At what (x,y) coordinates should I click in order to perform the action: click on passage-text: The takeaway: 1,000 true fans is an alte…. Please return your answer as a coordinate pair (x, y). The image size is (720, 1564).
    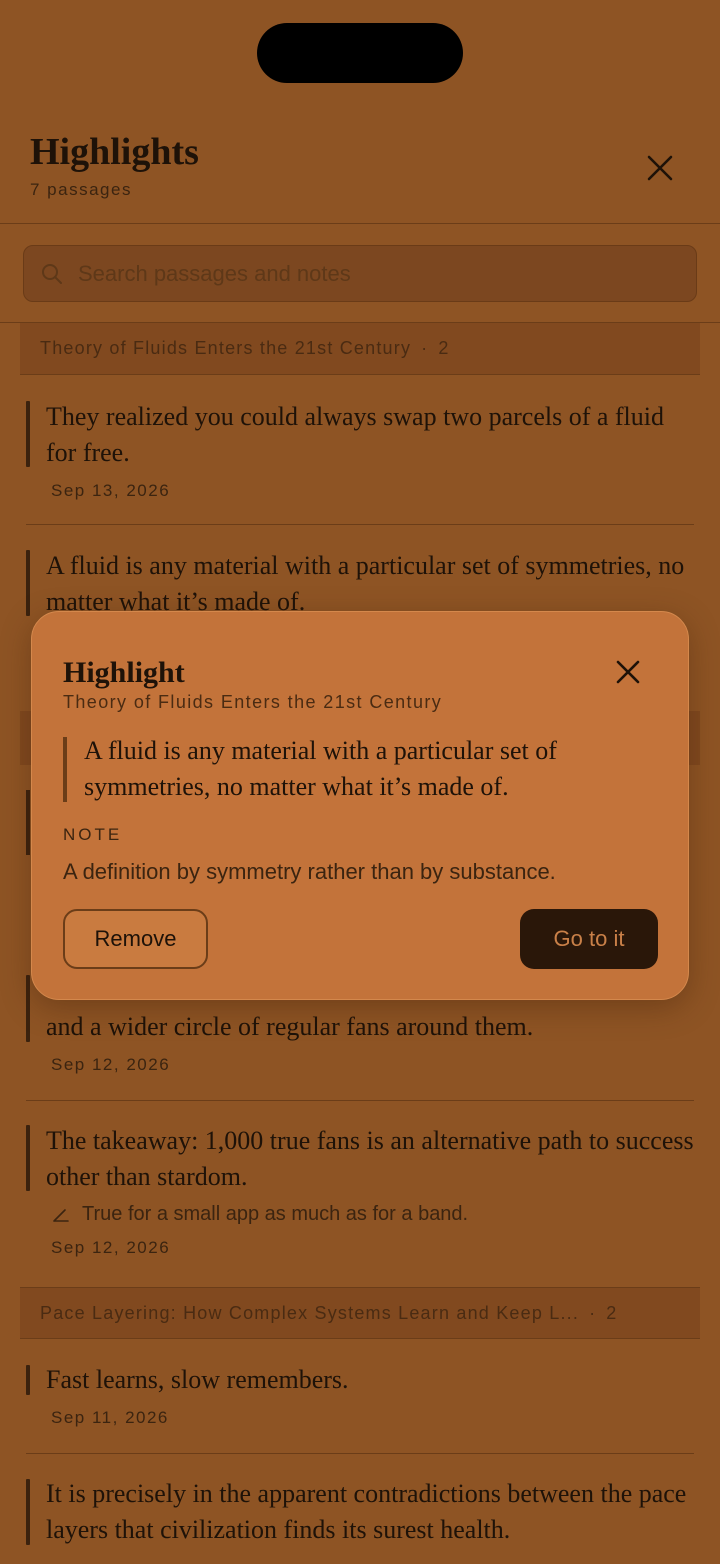
    Looking at the image, I should click on (370, 1158).